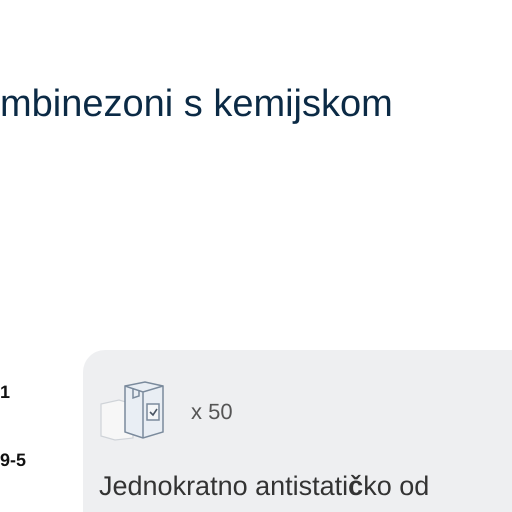 The height and width of the screenshot is (512, 512). Describe the element at coordinates (5, 392) in the screenshot. I see `spec-label: 1` at that location.